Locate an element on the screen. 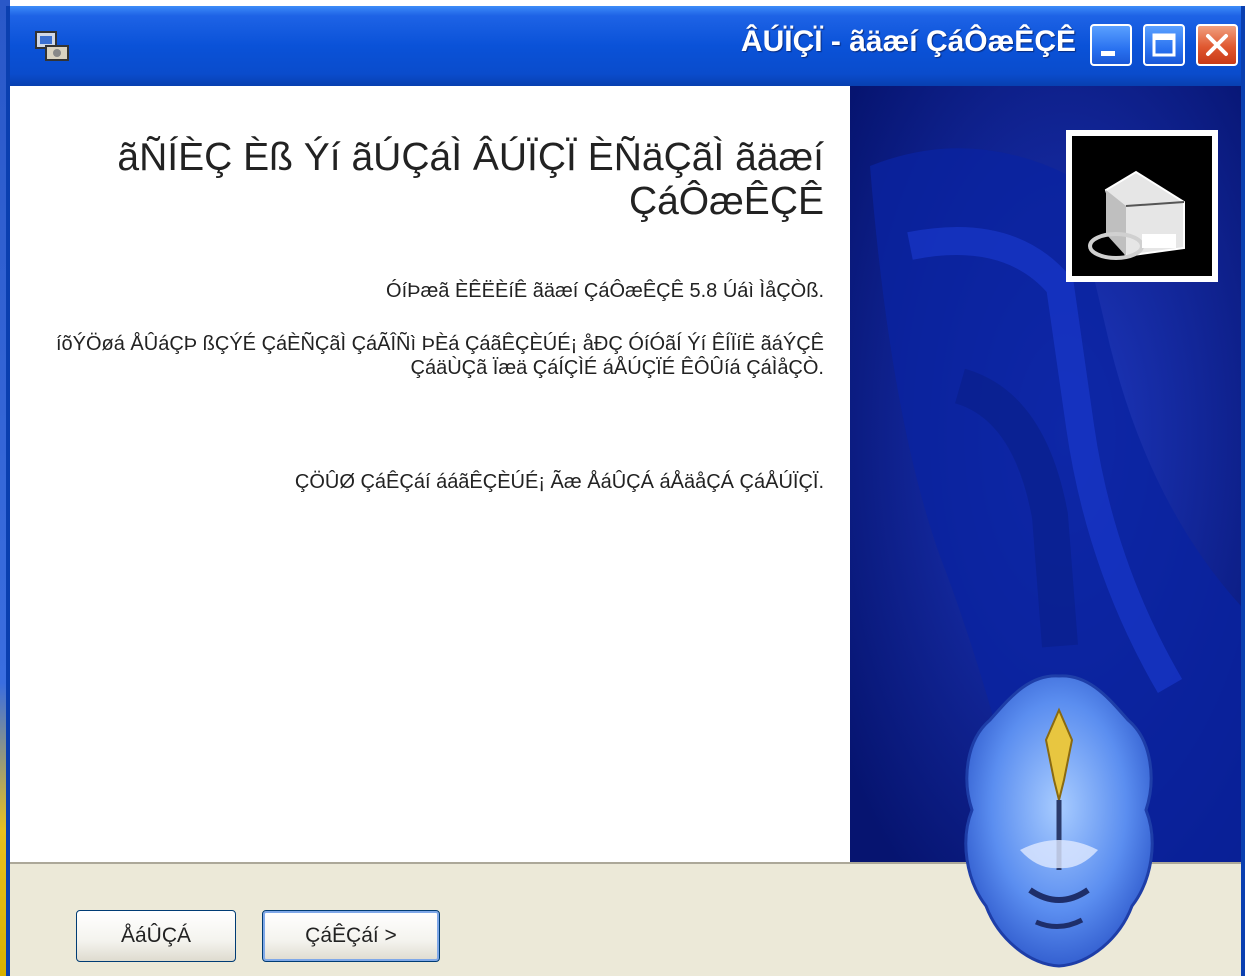 The image size is (1245, 976). minimize-button is located at coordinates (1111, 45).